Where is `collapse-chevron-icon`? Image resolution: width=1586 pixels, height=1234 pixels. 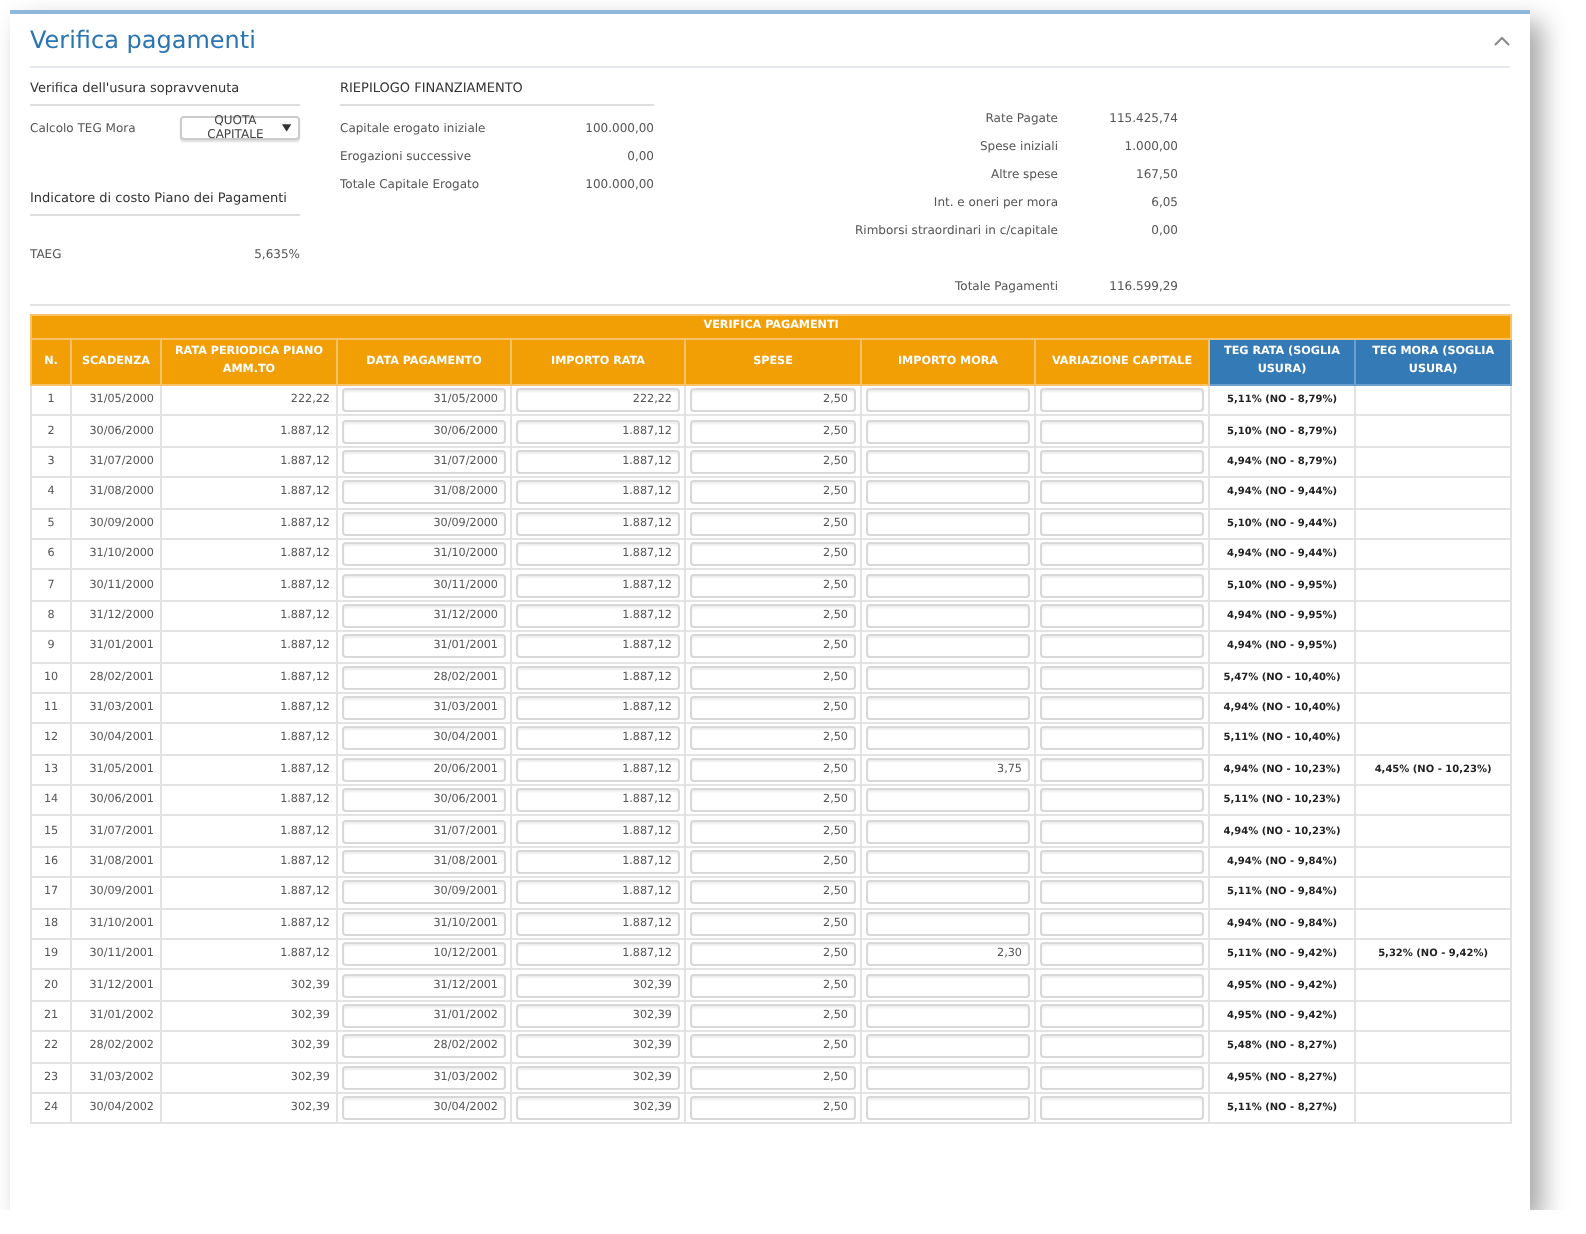 collapse-chevron-icon is located at coordinates (1502, 40).